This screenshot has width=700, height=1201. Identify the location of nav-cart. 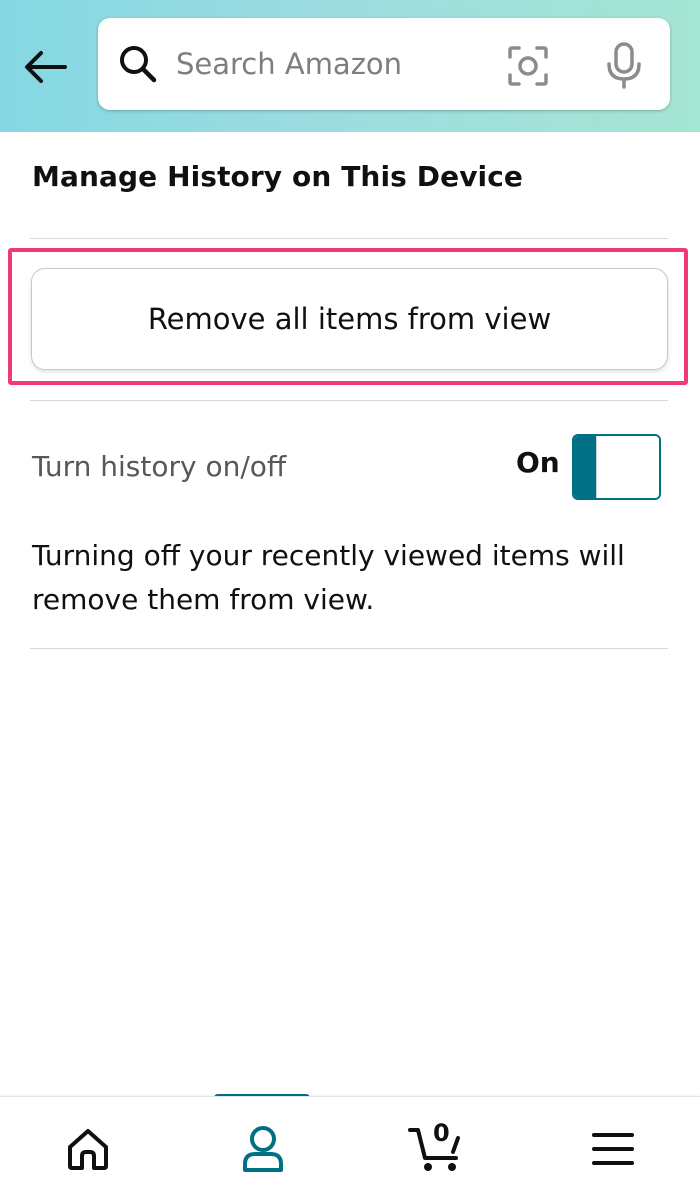
(437, 1149).